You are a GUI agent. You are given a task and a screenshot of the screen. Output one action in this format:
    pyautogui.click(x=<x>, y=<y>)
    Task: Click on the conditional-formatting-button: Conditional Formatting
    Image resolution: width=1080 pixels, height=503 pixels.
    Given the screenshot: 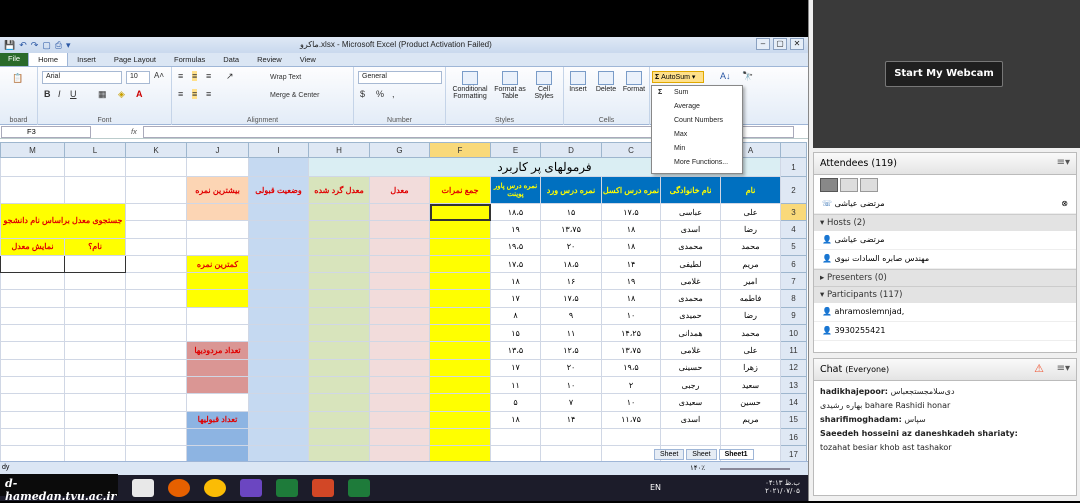 What is the action you would take?
    pyautogui.click(x=470, y=85)
    